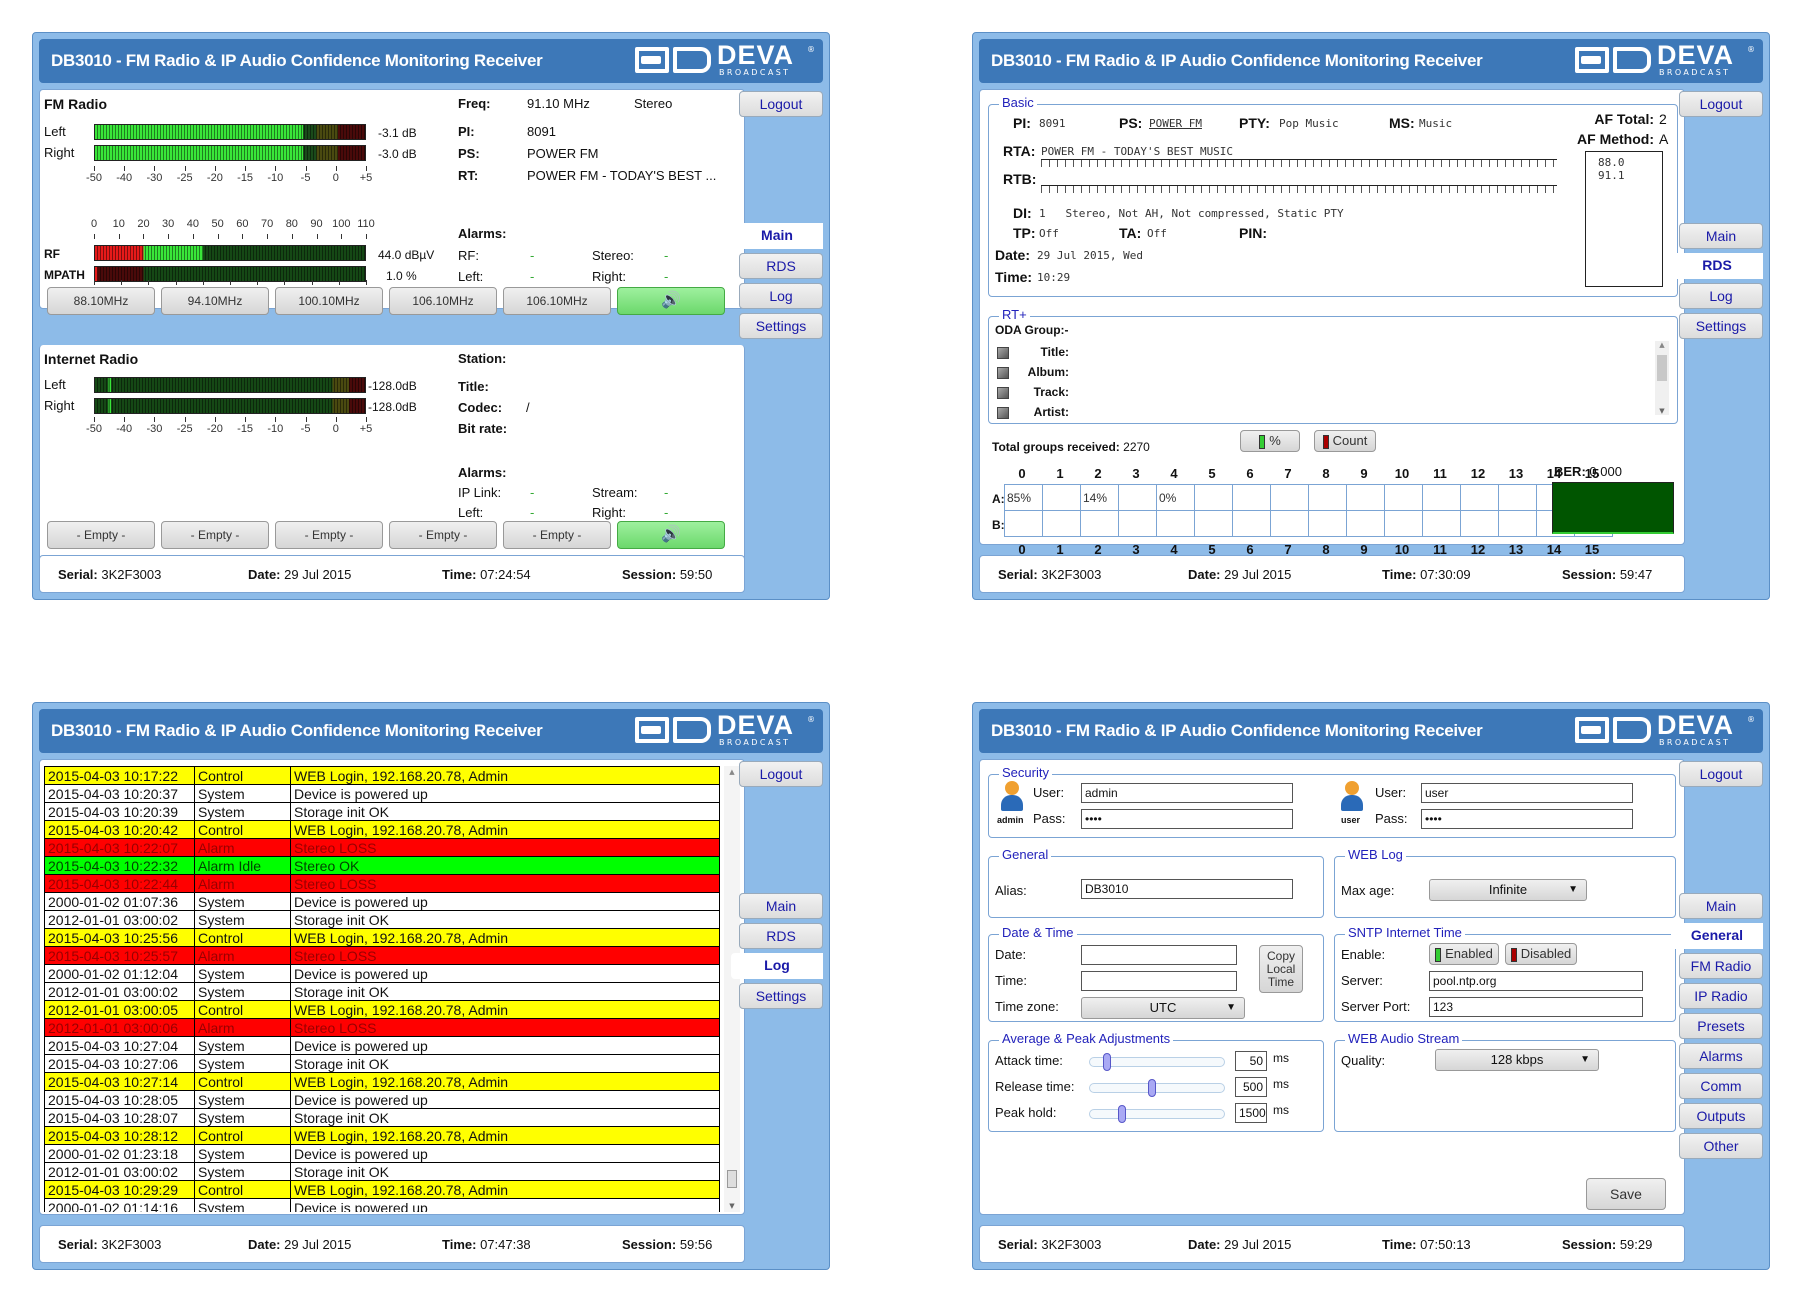 The height and width of the screenshot is (1300, 1800). What do you see at coordinates (382, 1117) in the screenshot?
I see `log-row: 2015-04-03 10:28:07 System Storage init OK` at bounding box center [382, 1117].